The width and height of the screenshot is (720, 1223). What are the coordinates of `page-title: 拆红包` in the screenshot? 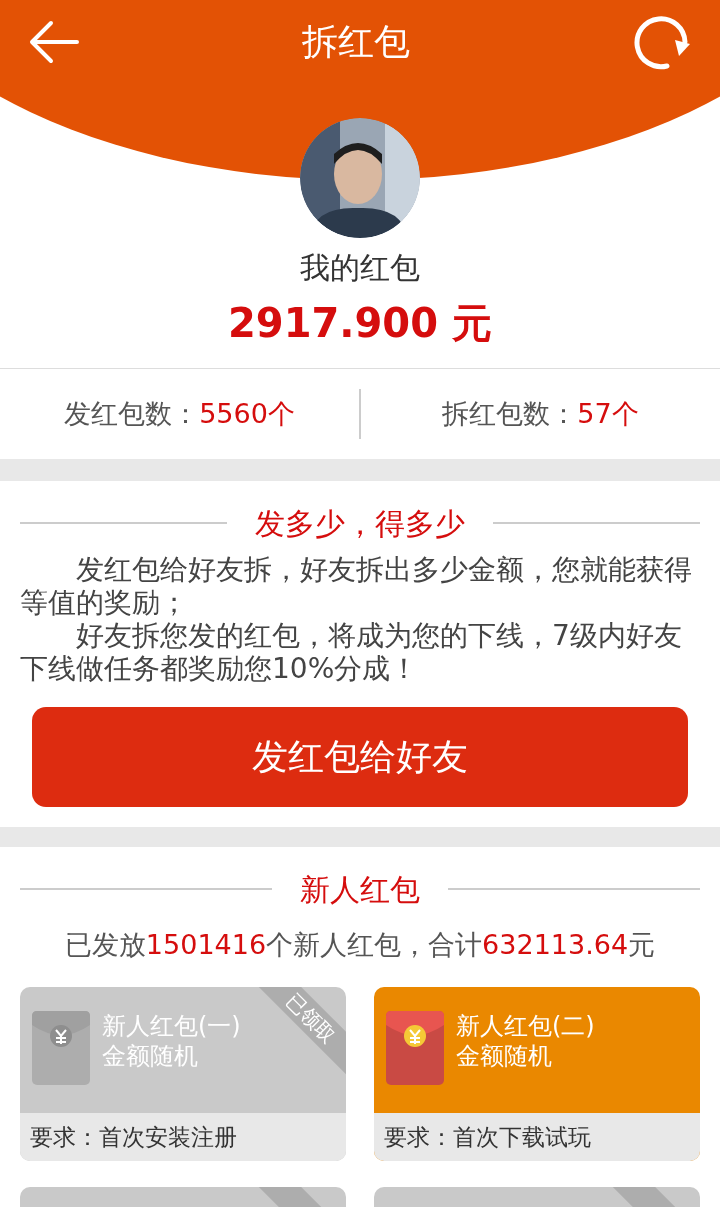 It's located at (356, 42).